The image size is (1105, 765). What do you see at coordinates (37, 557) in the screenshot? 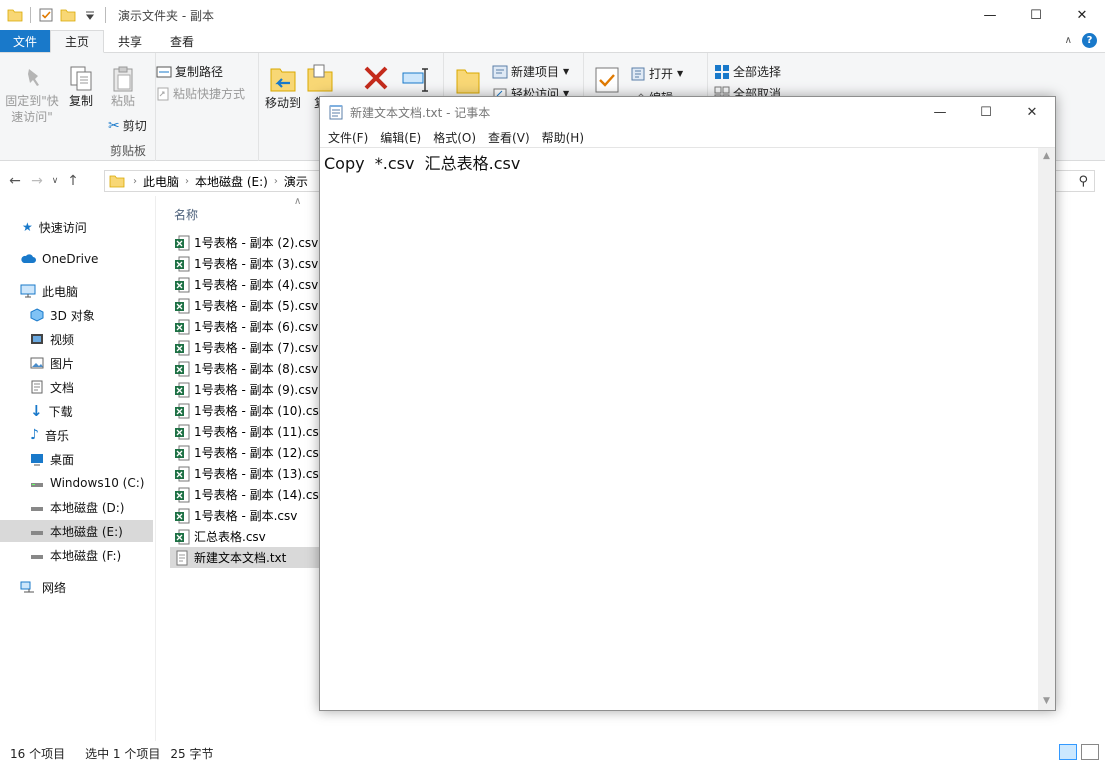
I see `drive-icon` at bounding box center [37, 557].